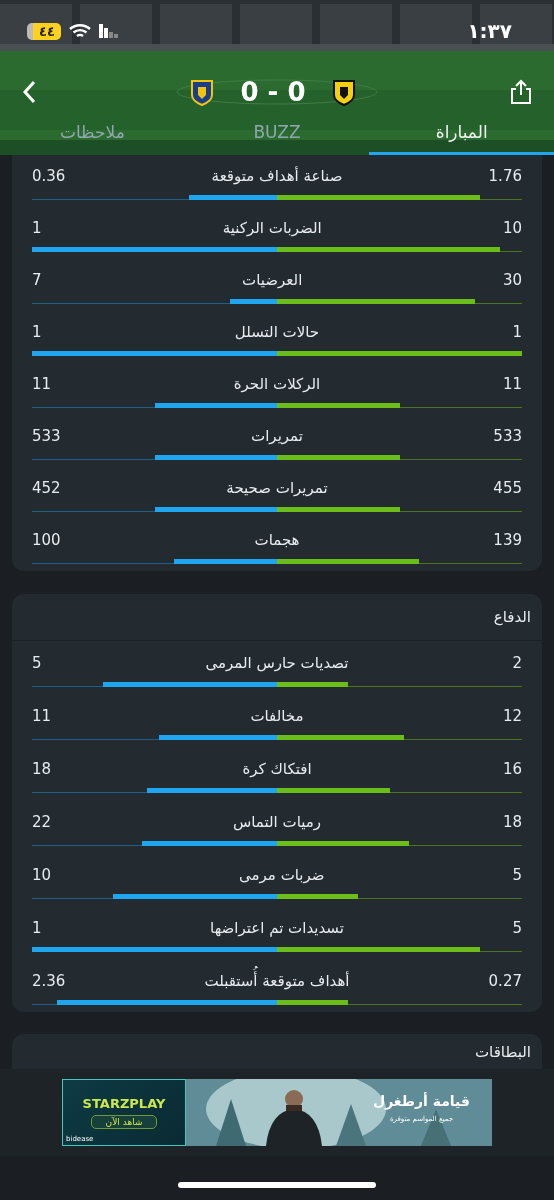  I want to click on section-title: البطاقات, so click(503, 1051).